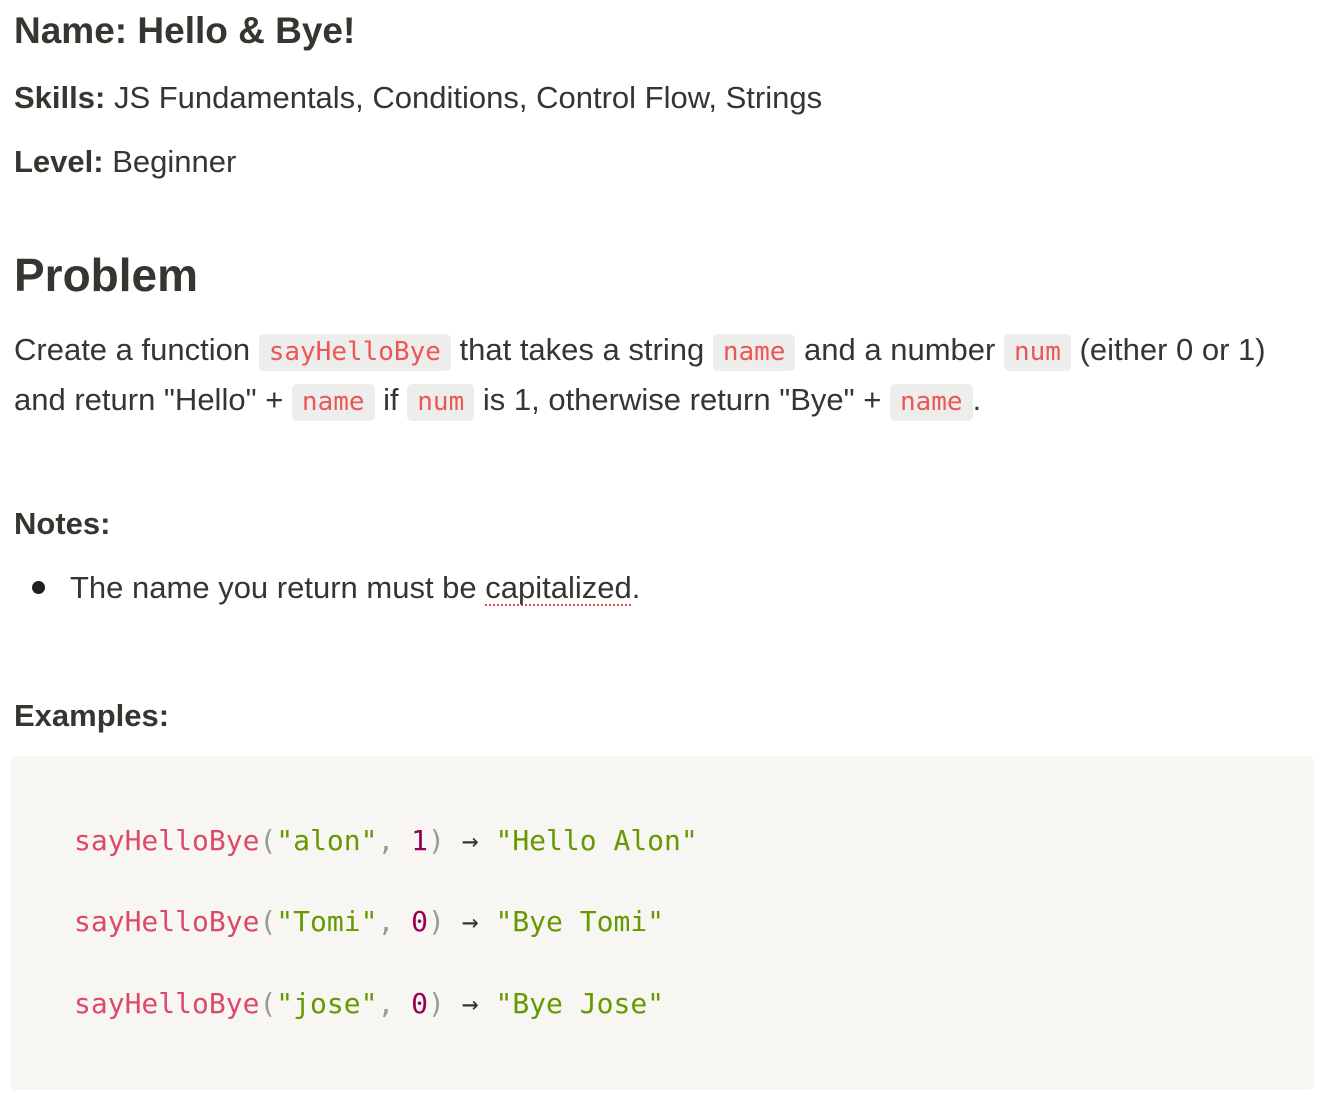  I want to click on problem-text-6: is 1, otherwise return "Bye" +, so click(682, 399).